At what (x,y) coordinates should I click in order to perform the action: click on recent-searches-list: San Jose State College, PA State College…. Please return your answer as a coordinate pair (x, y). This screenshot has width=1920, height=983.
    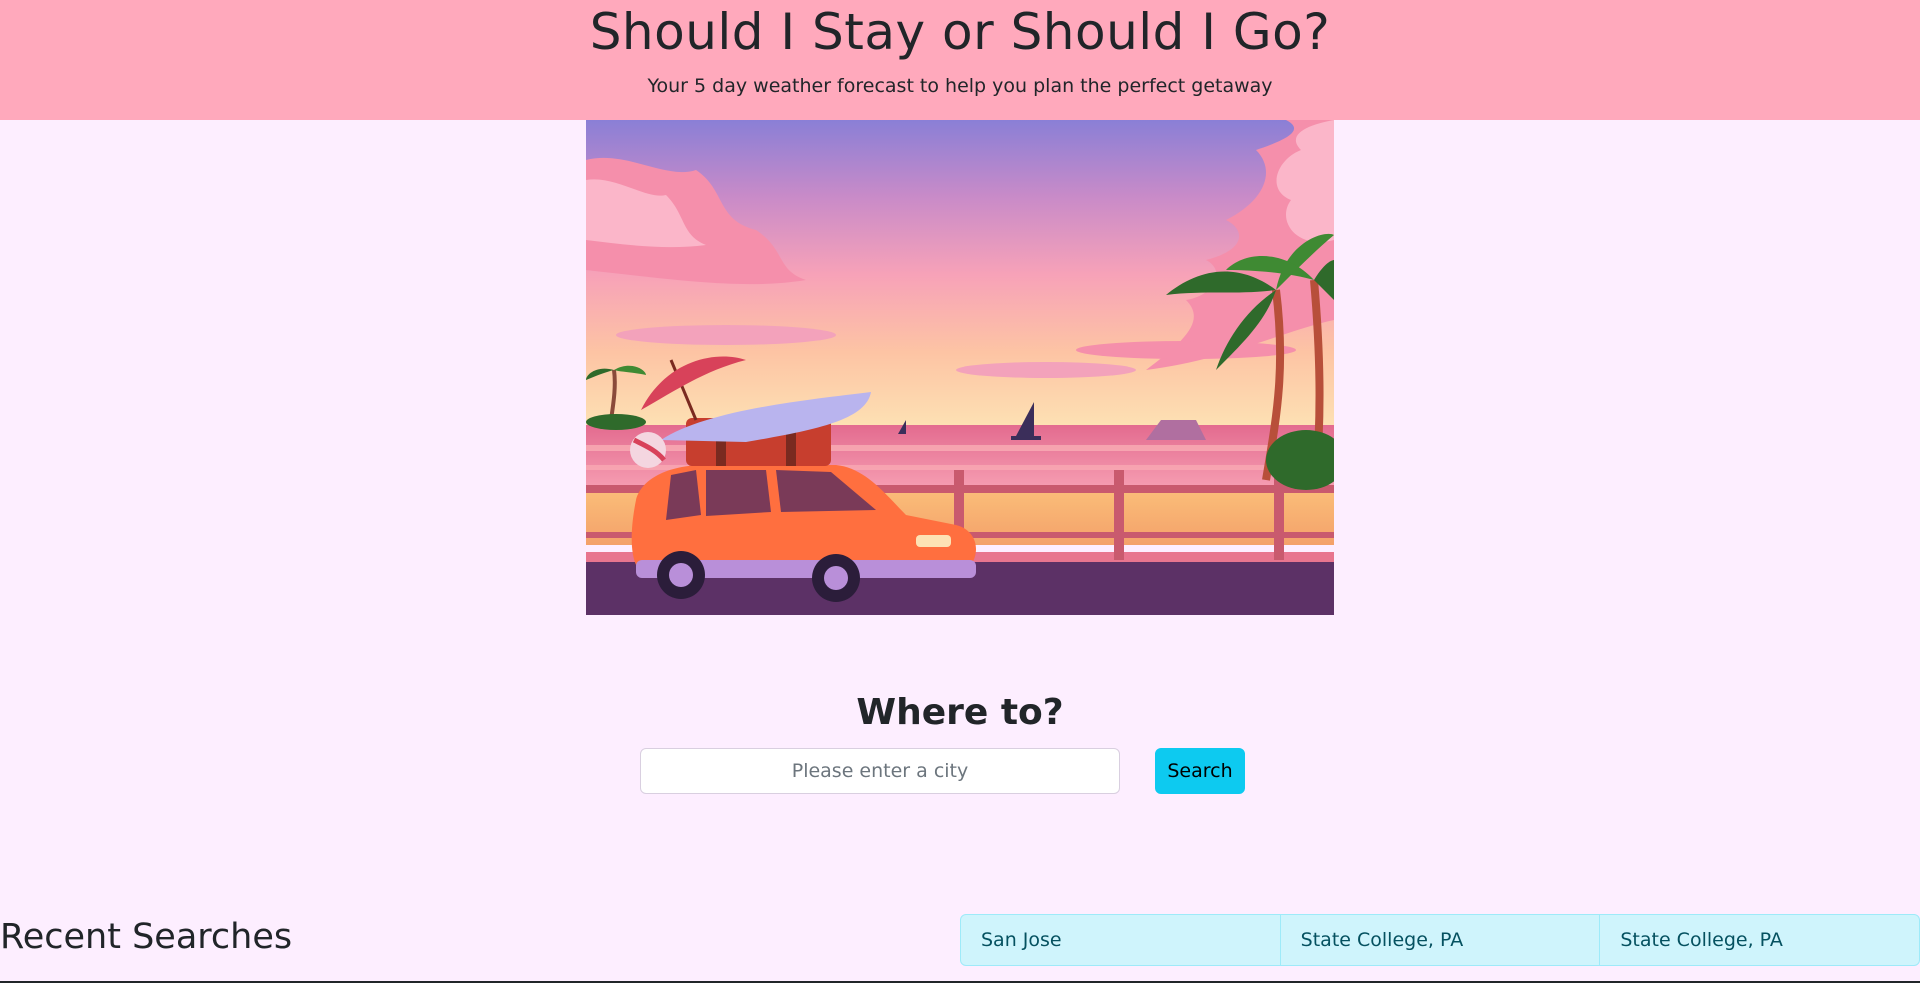
    Looking at the image, I should click on (1440, 940).